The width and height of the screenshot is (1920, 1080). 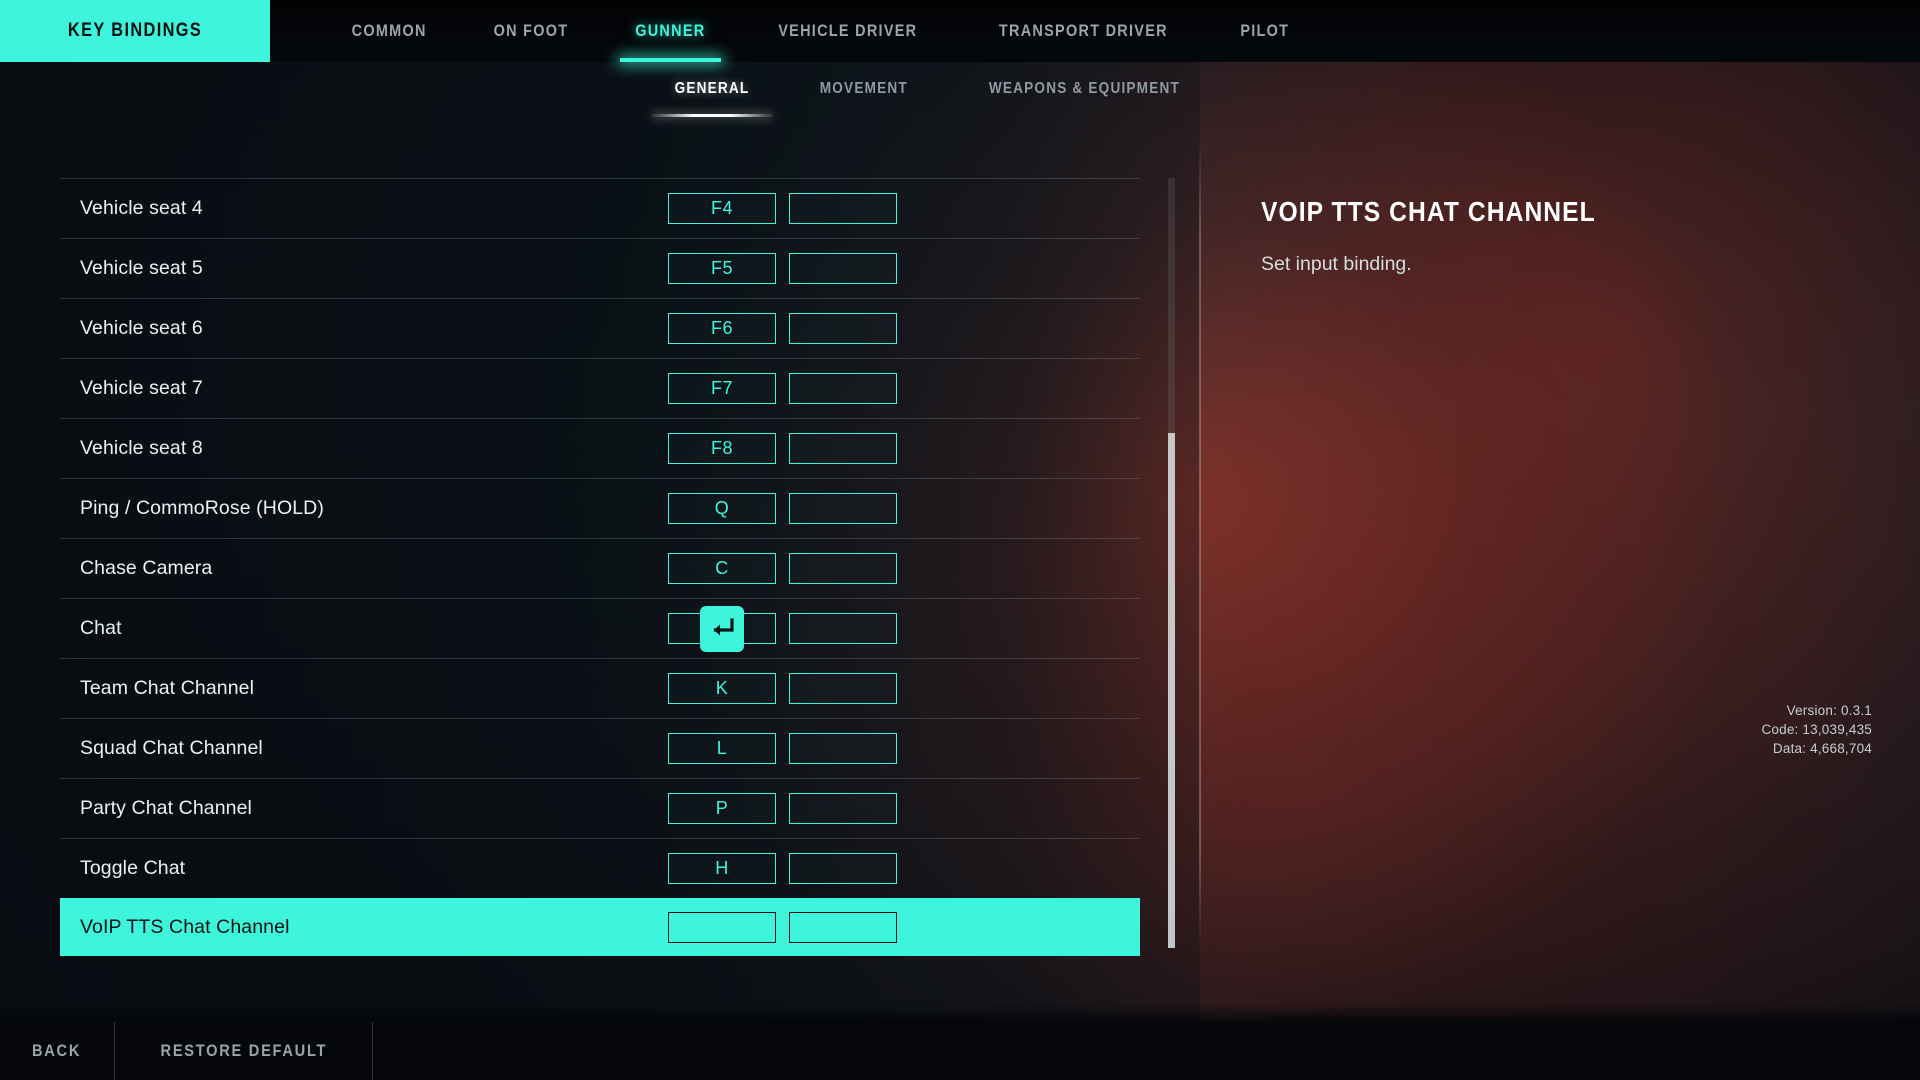 I want to click on primary-key-box: F5, so click(x=722, y=268).